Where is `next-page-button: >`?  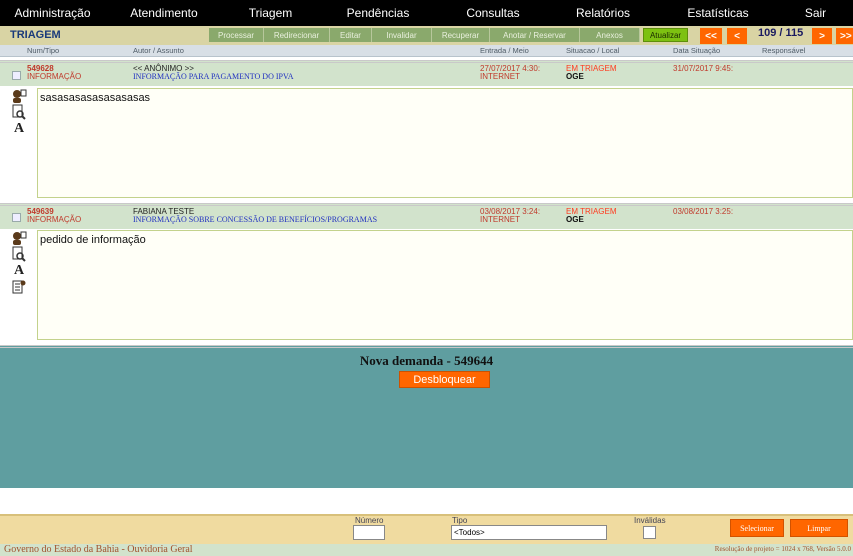
next-page-button: > is located at coordinates (822, 36).